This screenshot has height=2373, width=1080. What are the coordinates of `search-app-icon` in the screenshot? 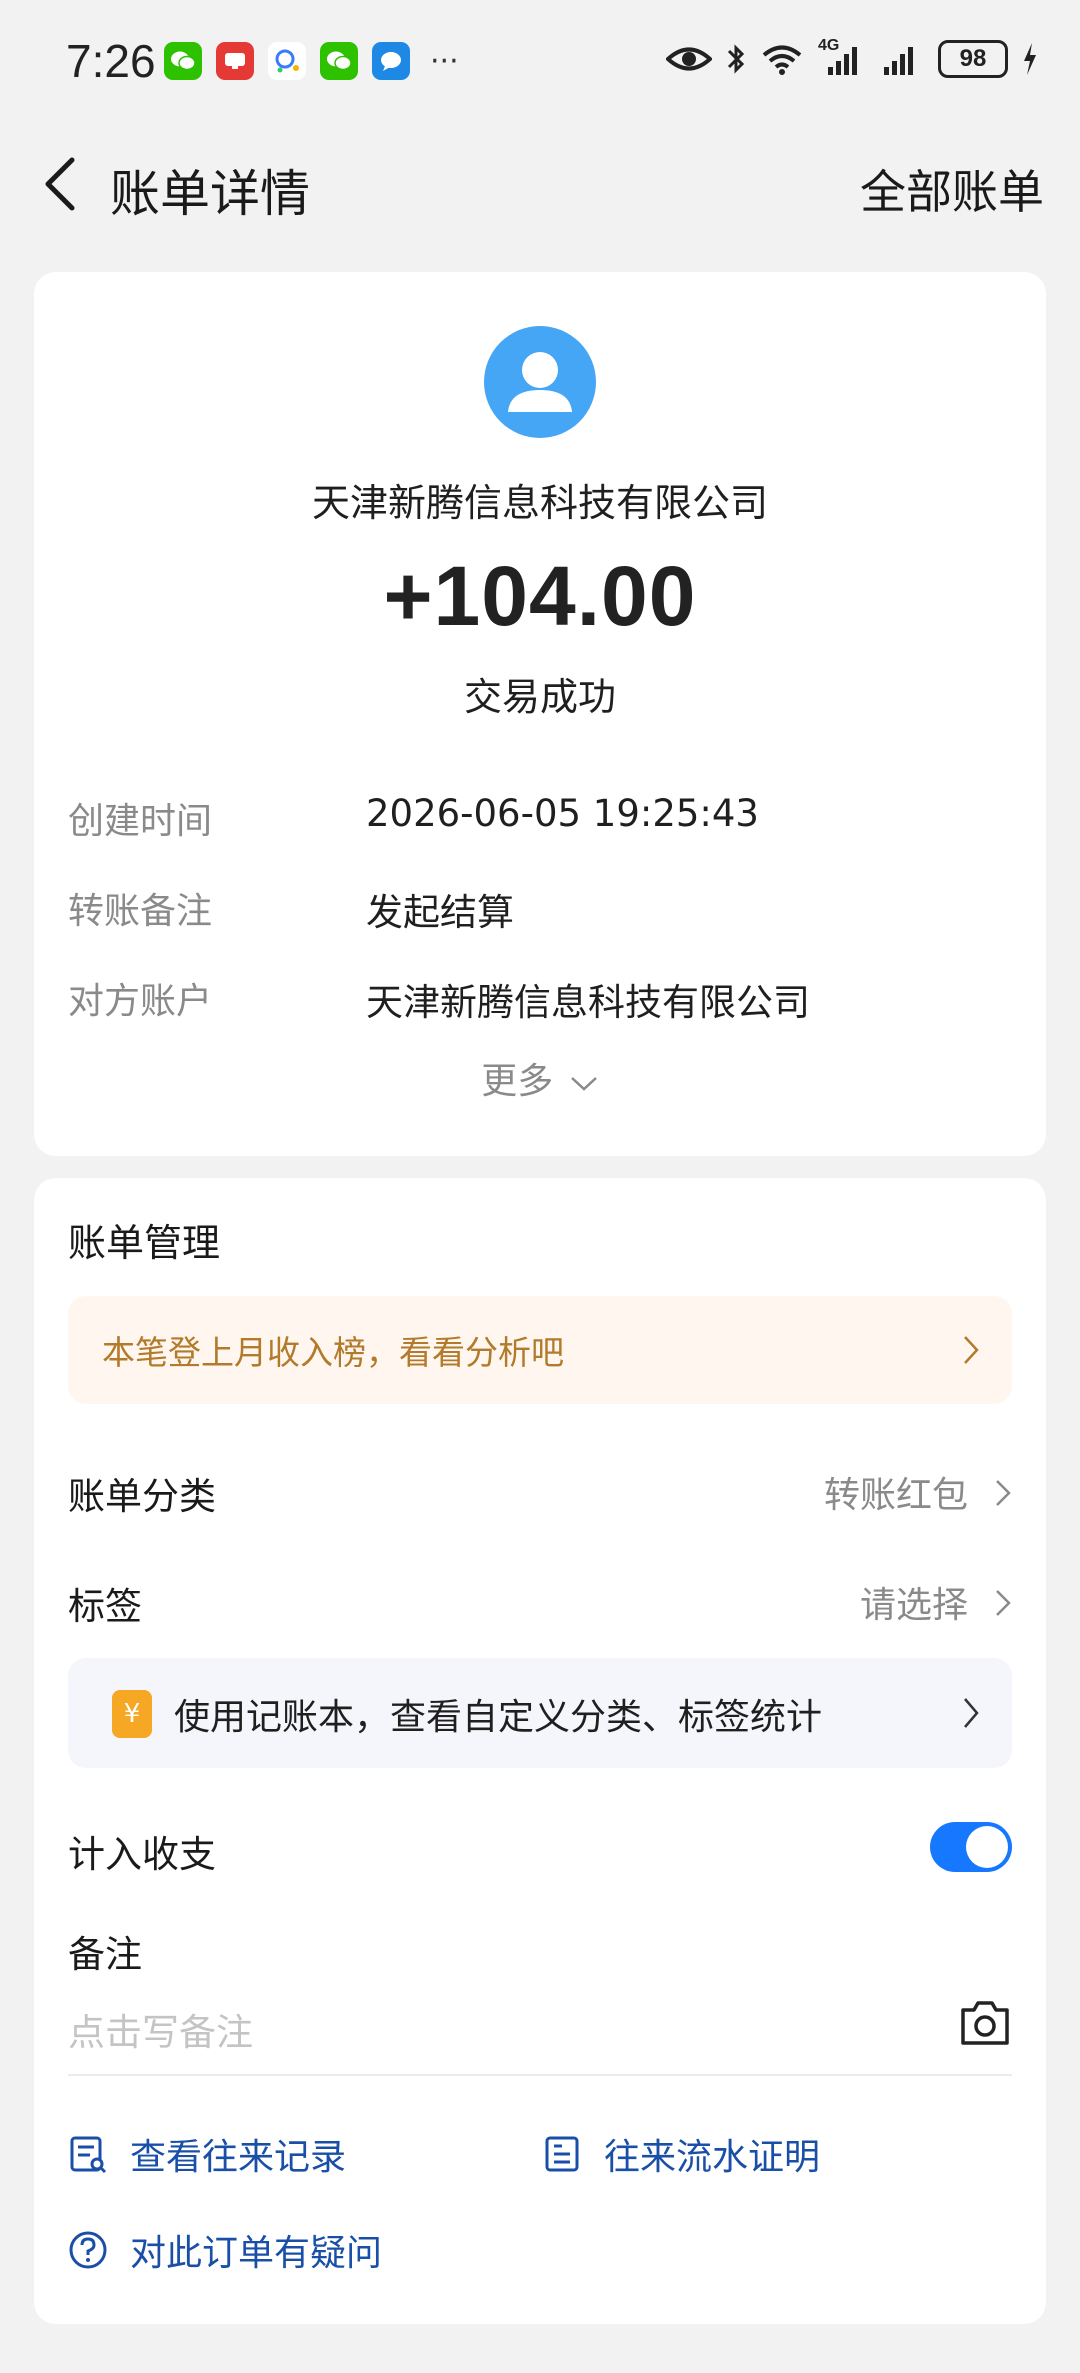 It's located at (287, 61).